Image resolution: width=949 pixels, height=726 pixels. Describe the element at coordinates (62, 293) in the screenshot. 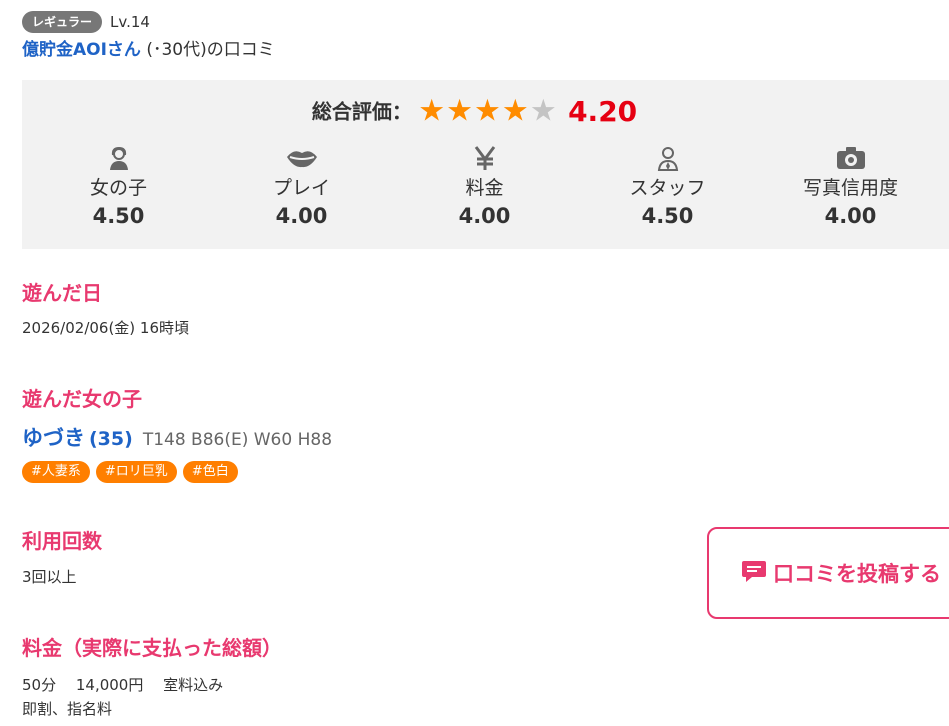

I see `visit-date-heading: 遊んだ日` at that location.